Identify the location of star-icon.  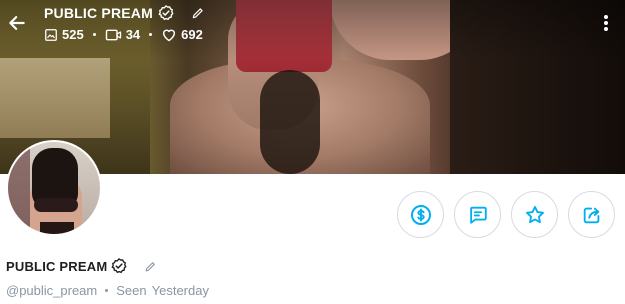
(534, 214).